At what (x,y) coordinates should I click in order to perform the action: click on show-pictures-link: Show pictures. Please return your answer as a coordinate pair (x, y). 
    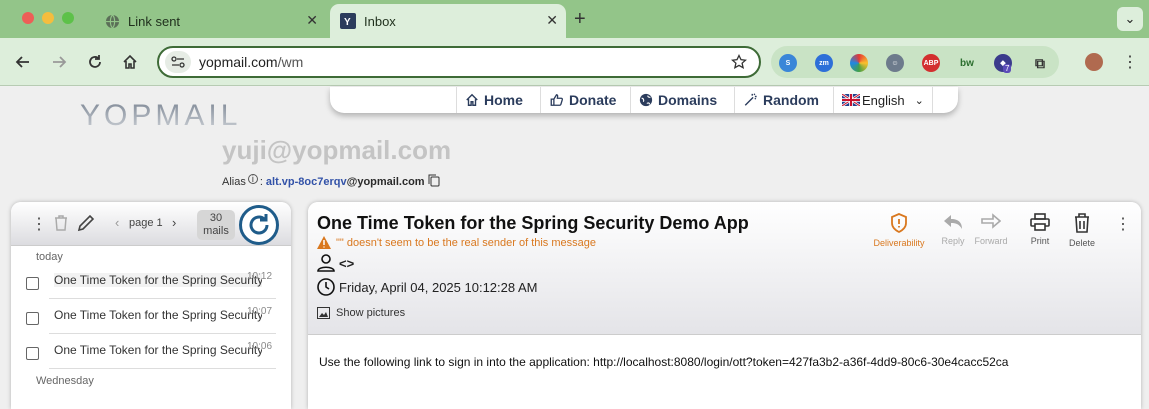
    Looking at the image, I should click on (361, 313).